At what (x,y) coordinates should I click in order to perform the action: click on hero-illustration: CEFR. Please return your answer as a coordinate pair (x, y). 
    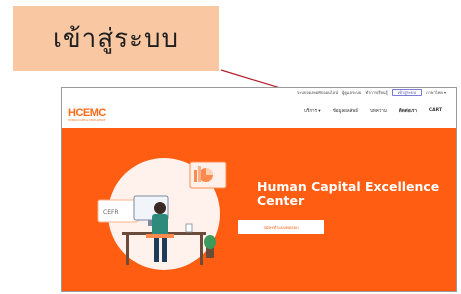
    Looking at the image, I should click on (162, 214).